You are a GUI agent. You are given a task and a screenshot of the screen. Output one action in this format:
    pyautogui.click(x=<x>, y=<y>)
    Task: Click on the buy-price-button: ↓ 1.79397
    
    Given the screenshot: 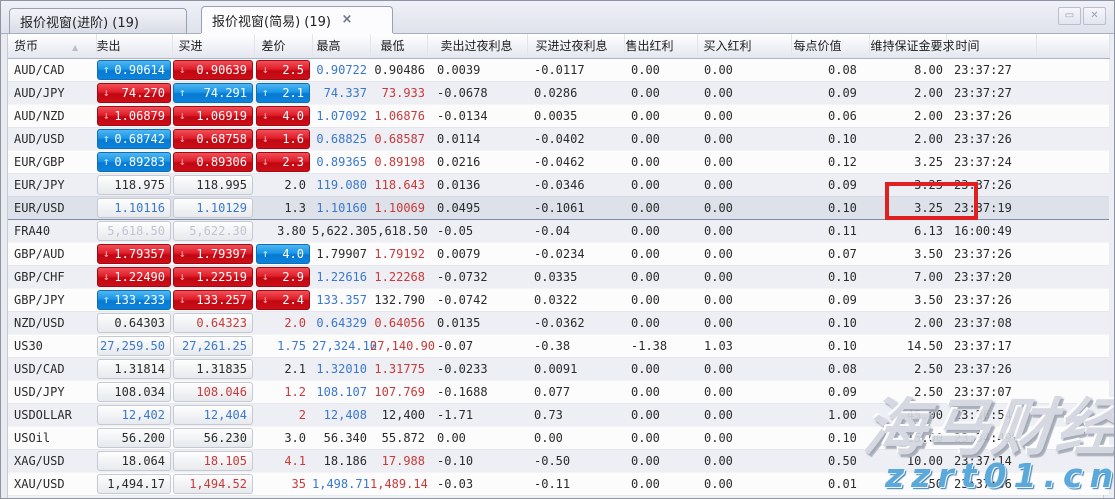 What is the action you would take?
    pyautogui.click(x=213, y=253)
    